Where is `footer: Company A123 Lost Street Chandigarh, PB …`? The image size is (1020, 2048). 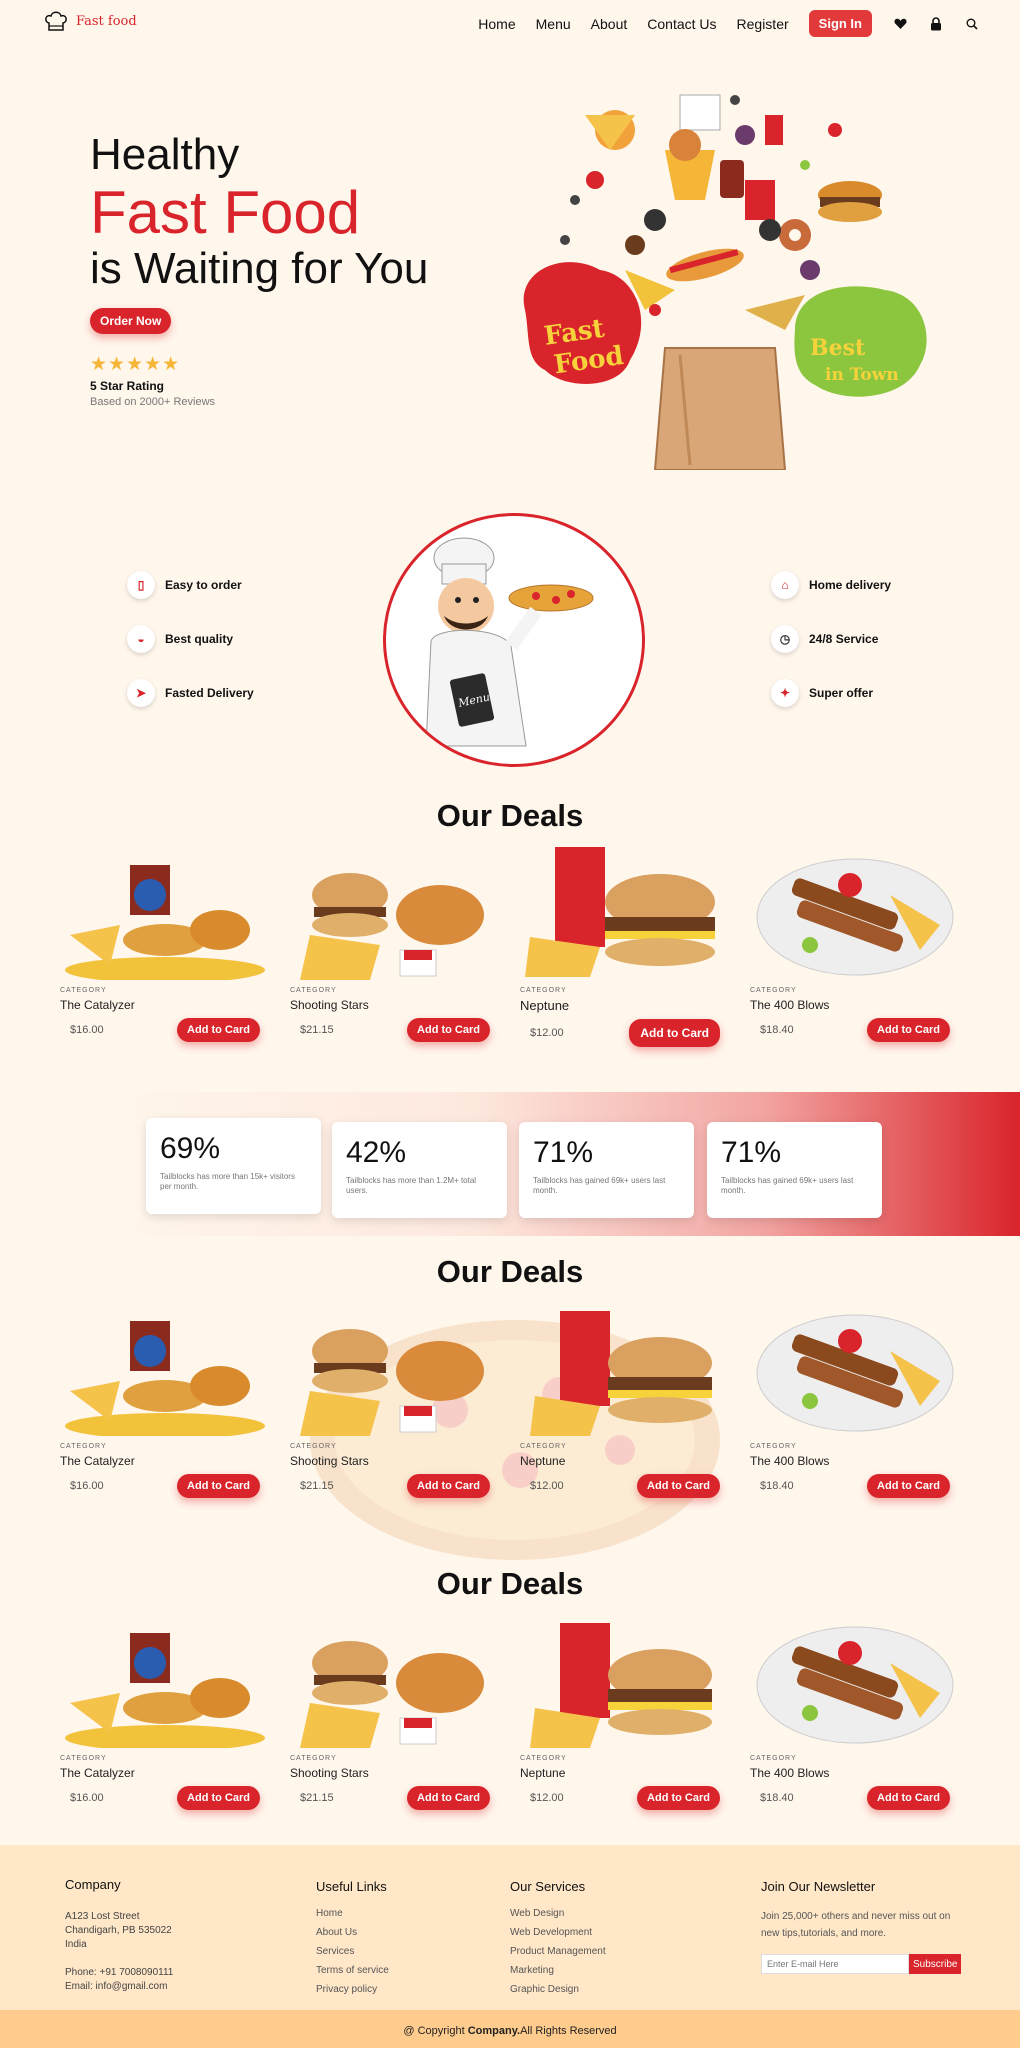 footer: Company A123 Lost Street Chandigarh, PB … is located at coordinates (510, 1927).